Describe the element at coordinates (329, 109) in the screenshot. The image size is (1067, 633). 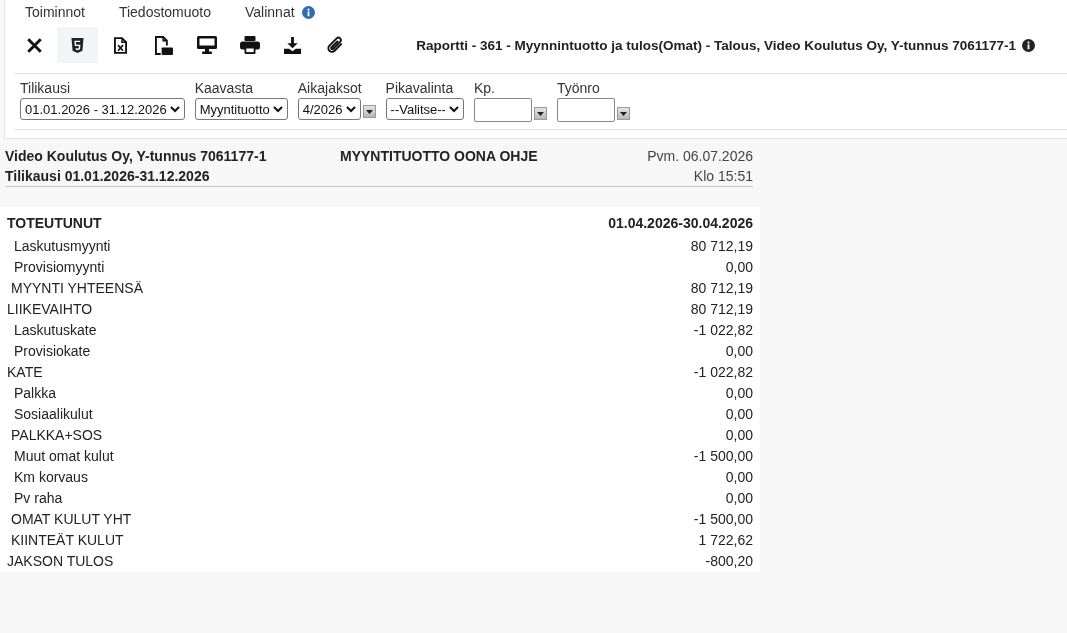
I see `dropdown-select: 4/2026` at that location.